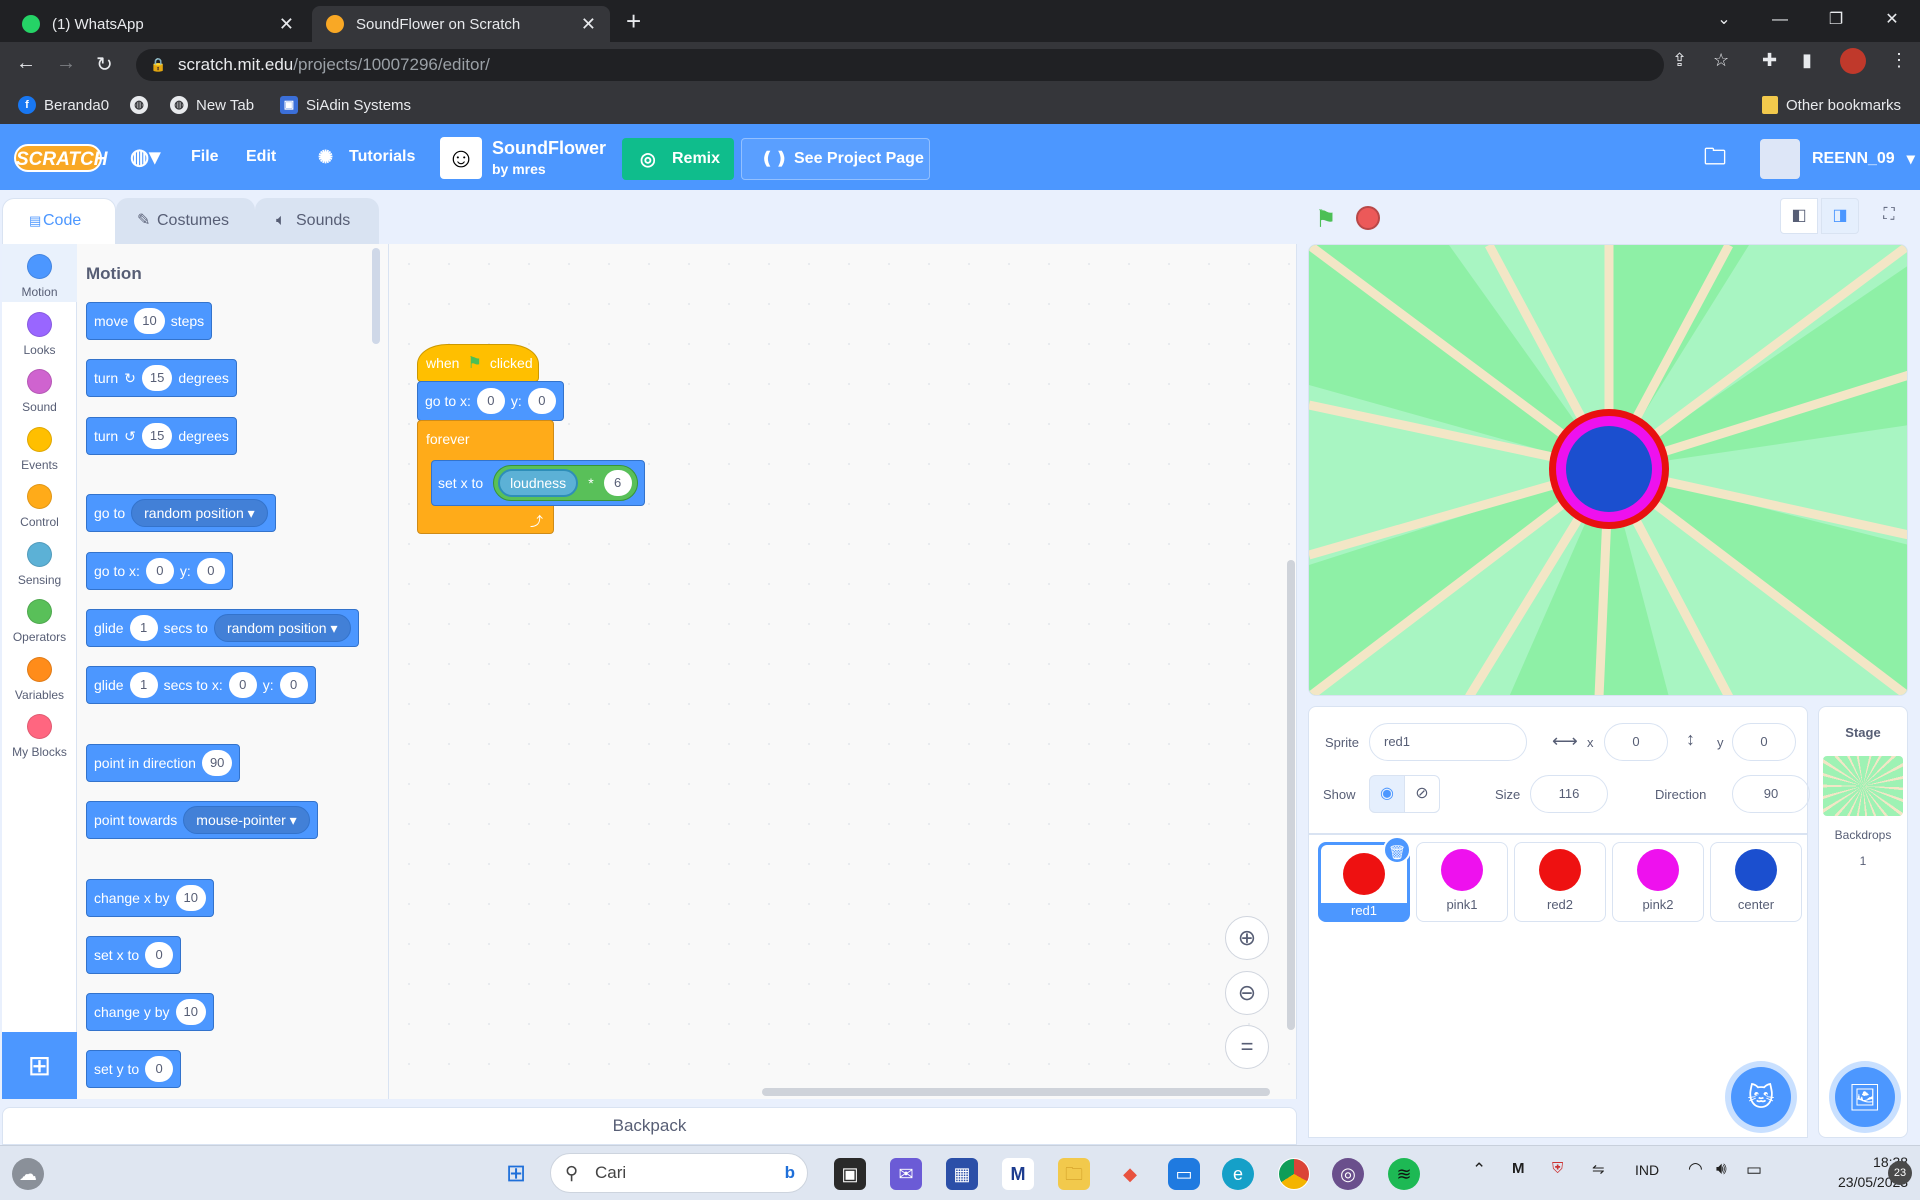 This screenshot has height=1200, width=1920. What do you see at coordinates (205, 157) in the screenshot?
I see `file-menu: File` at bounding box center [205, 157].